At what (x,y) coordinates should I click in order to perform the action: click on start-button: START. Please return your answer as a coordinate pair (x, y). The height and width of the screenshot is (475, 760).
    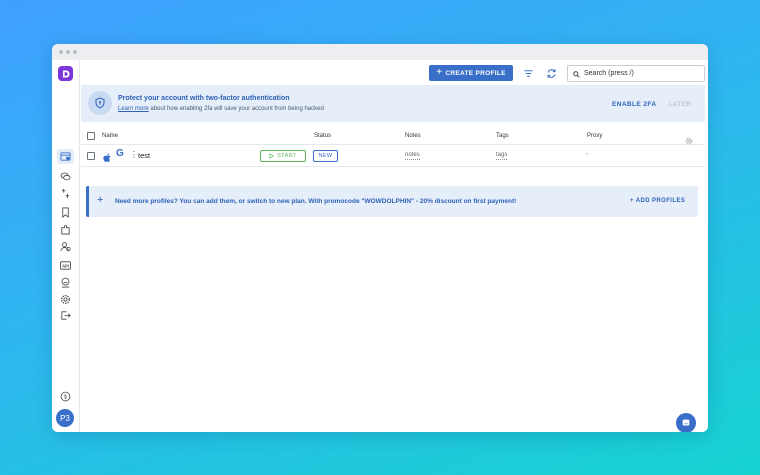
    Looking at the image, I should click on (283, 156).